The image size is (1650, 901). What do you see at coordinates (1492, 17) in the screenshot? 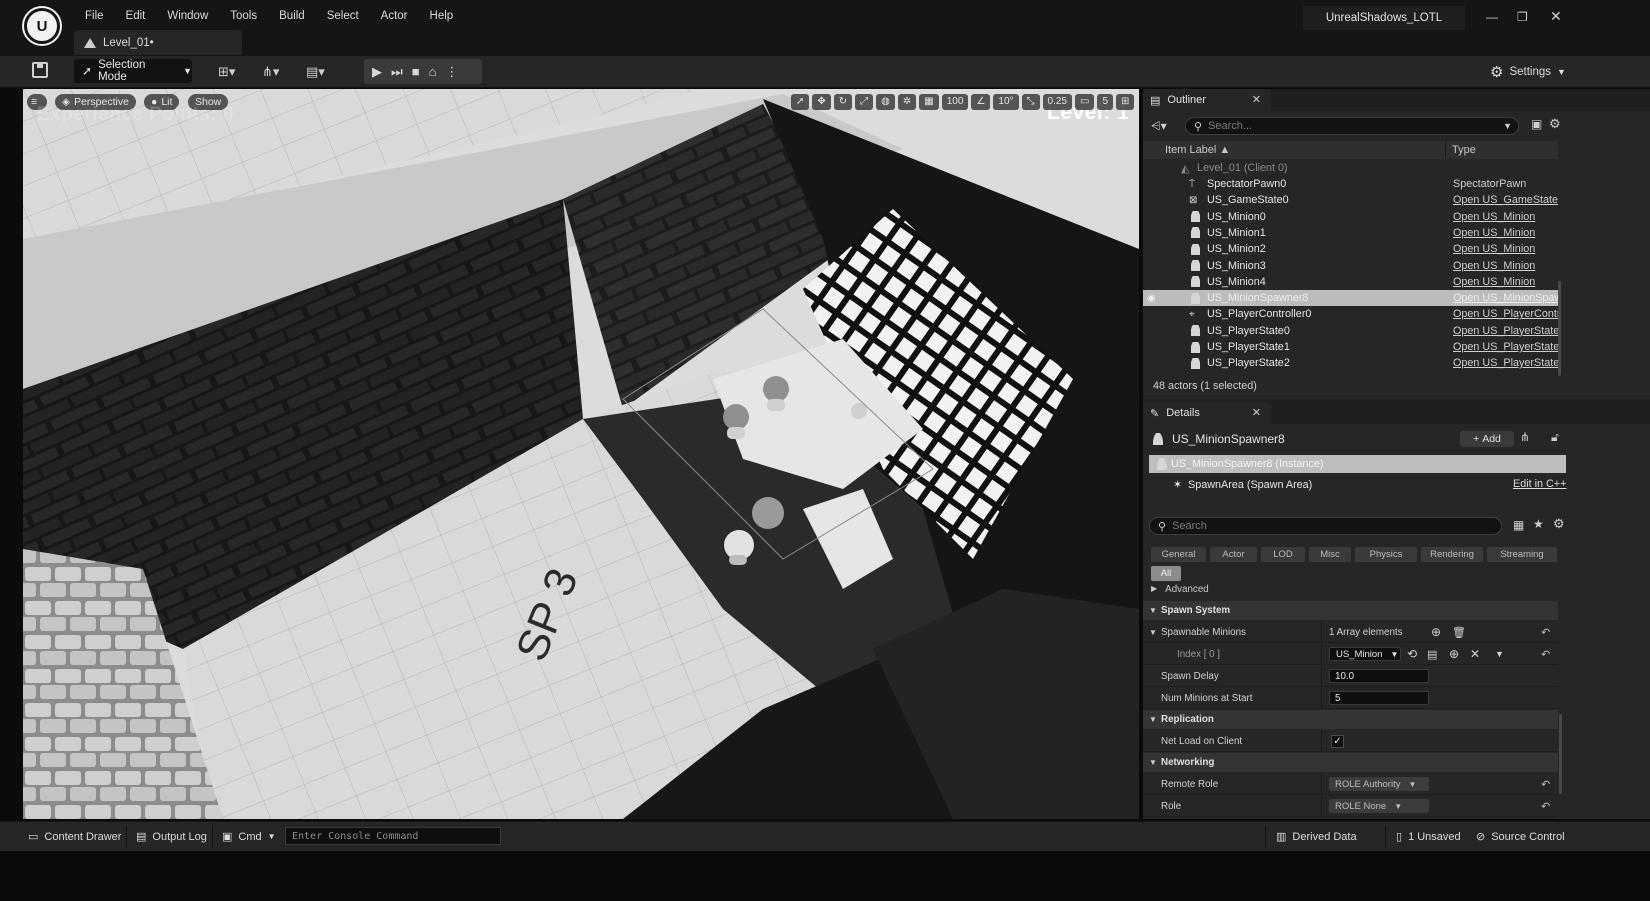
I see `minimize-icon: —` at bounding box center [1492, 17].